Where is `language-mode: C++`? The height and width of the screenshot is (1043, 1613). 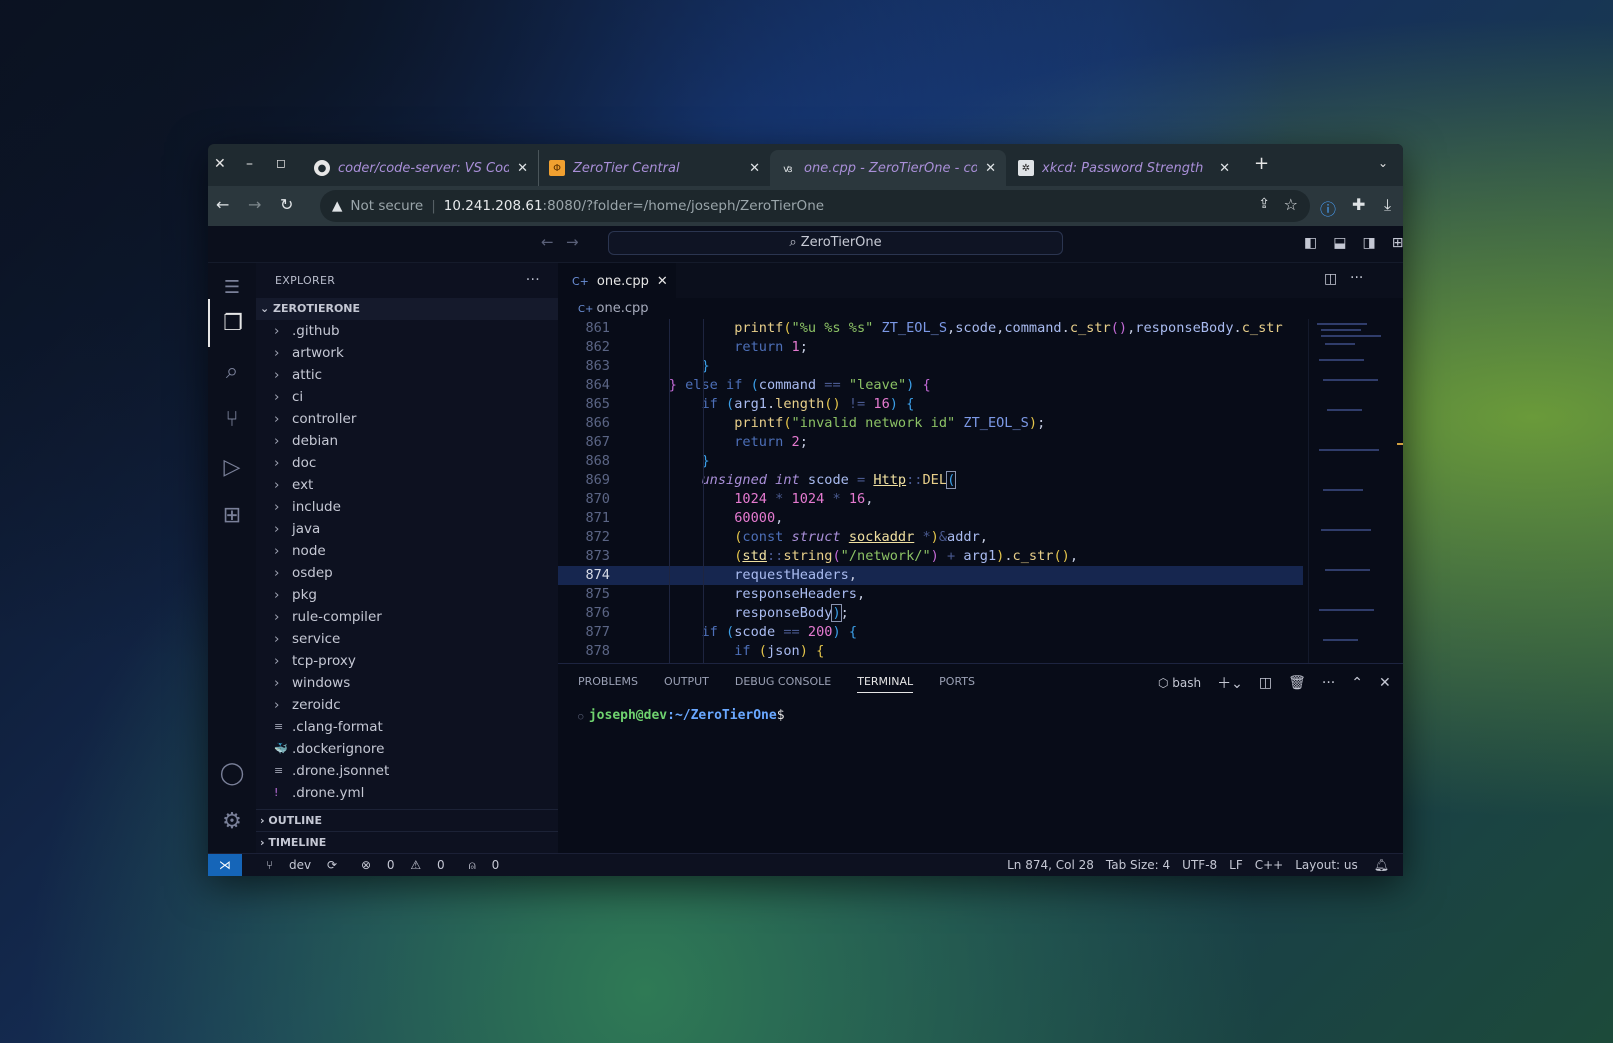
language-mode: C++ is located at coordinates (1269, 865).